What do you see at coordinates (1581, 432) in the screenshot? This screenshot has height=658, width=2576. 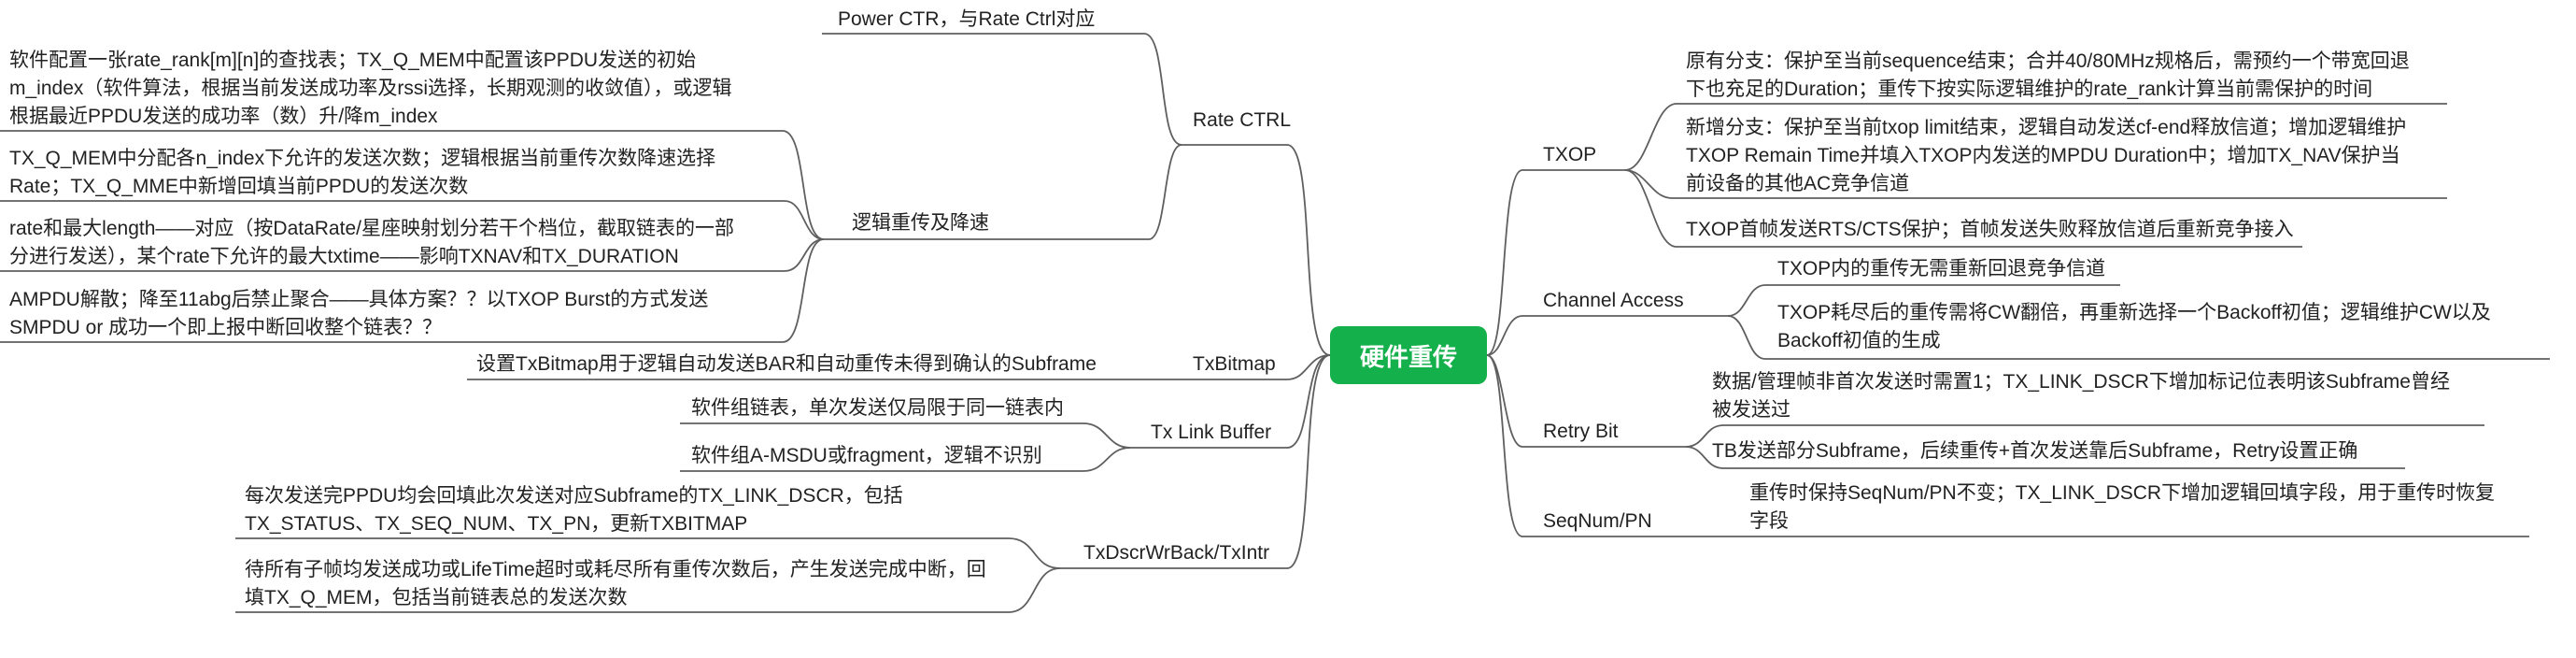 I see `node-retry-bit: Retry Bit` at bounding box center [1581, 432].